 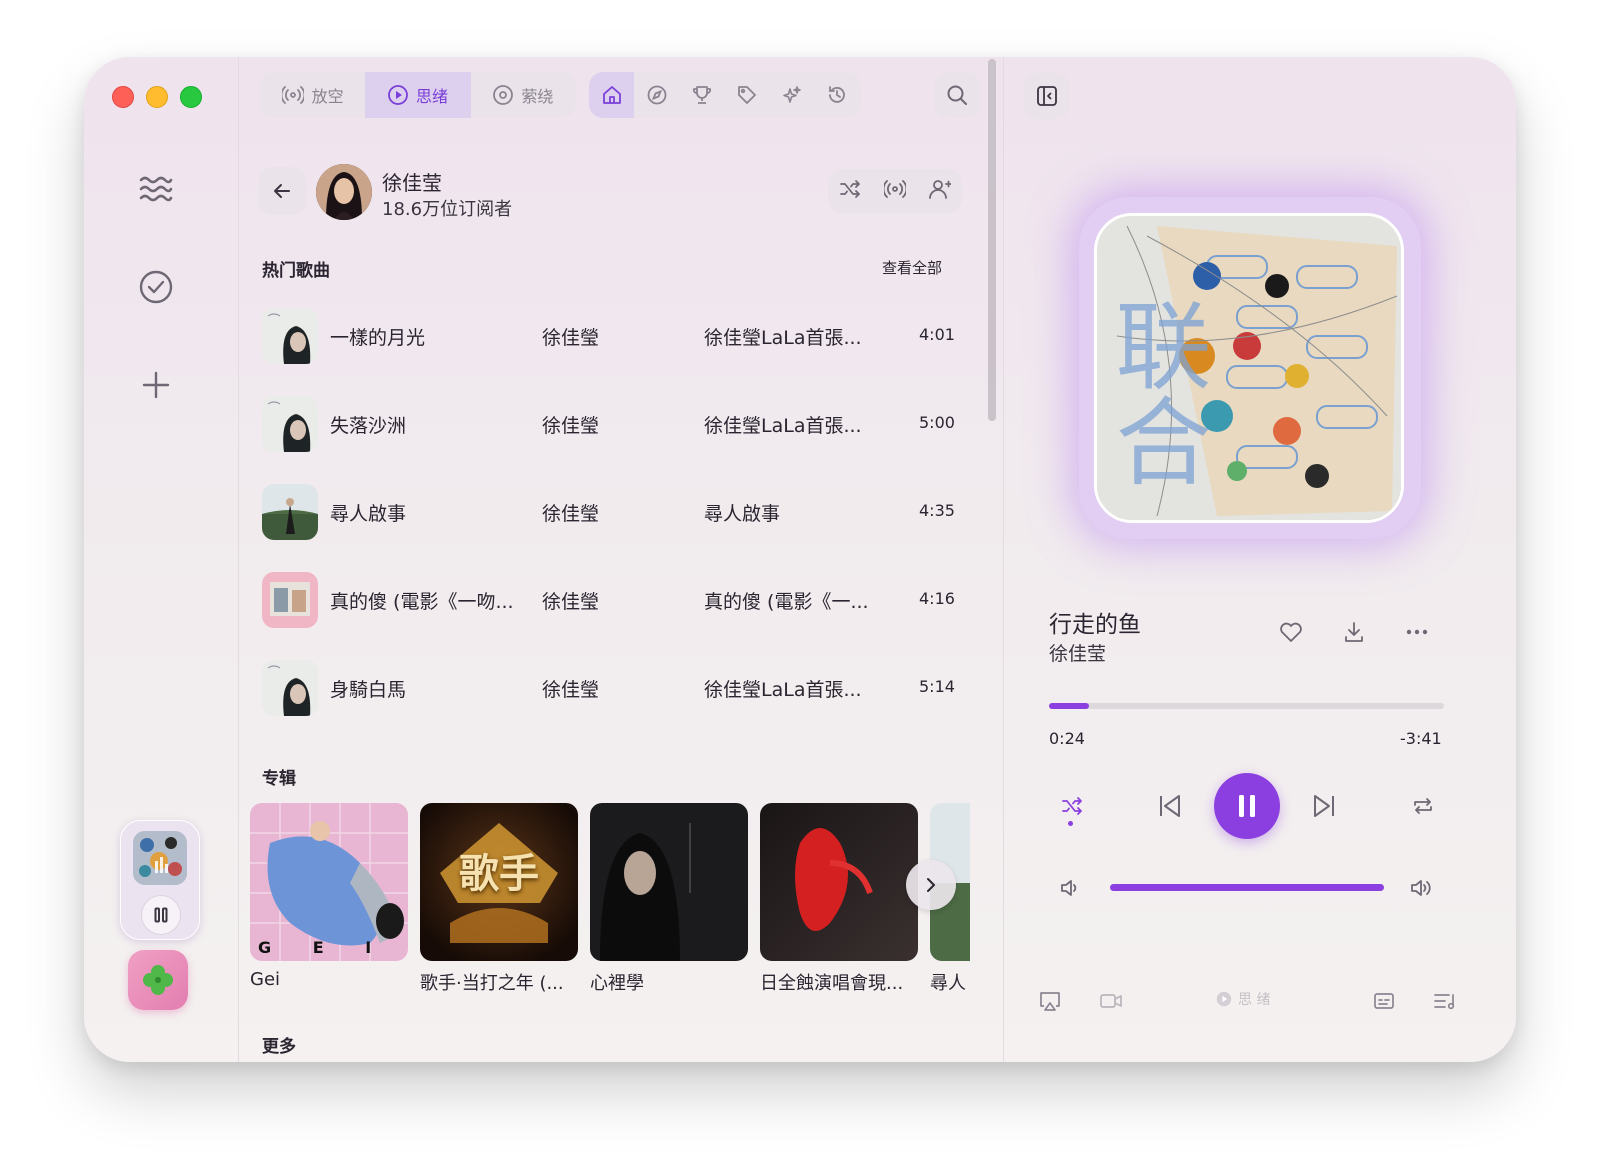 What do you see at coordinates (1243, 999) in the screenshot?
I see `mode-indicator: 思 绪` at bounding box center [1243, 999].